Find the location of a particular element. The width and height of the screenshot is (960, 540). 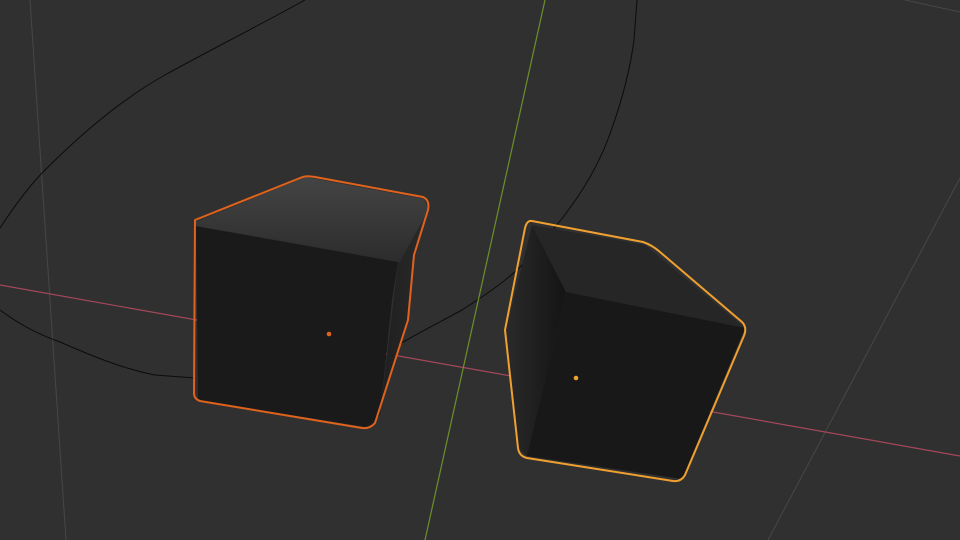

cube-1-origin-dot is located at coordinates (329, 334).